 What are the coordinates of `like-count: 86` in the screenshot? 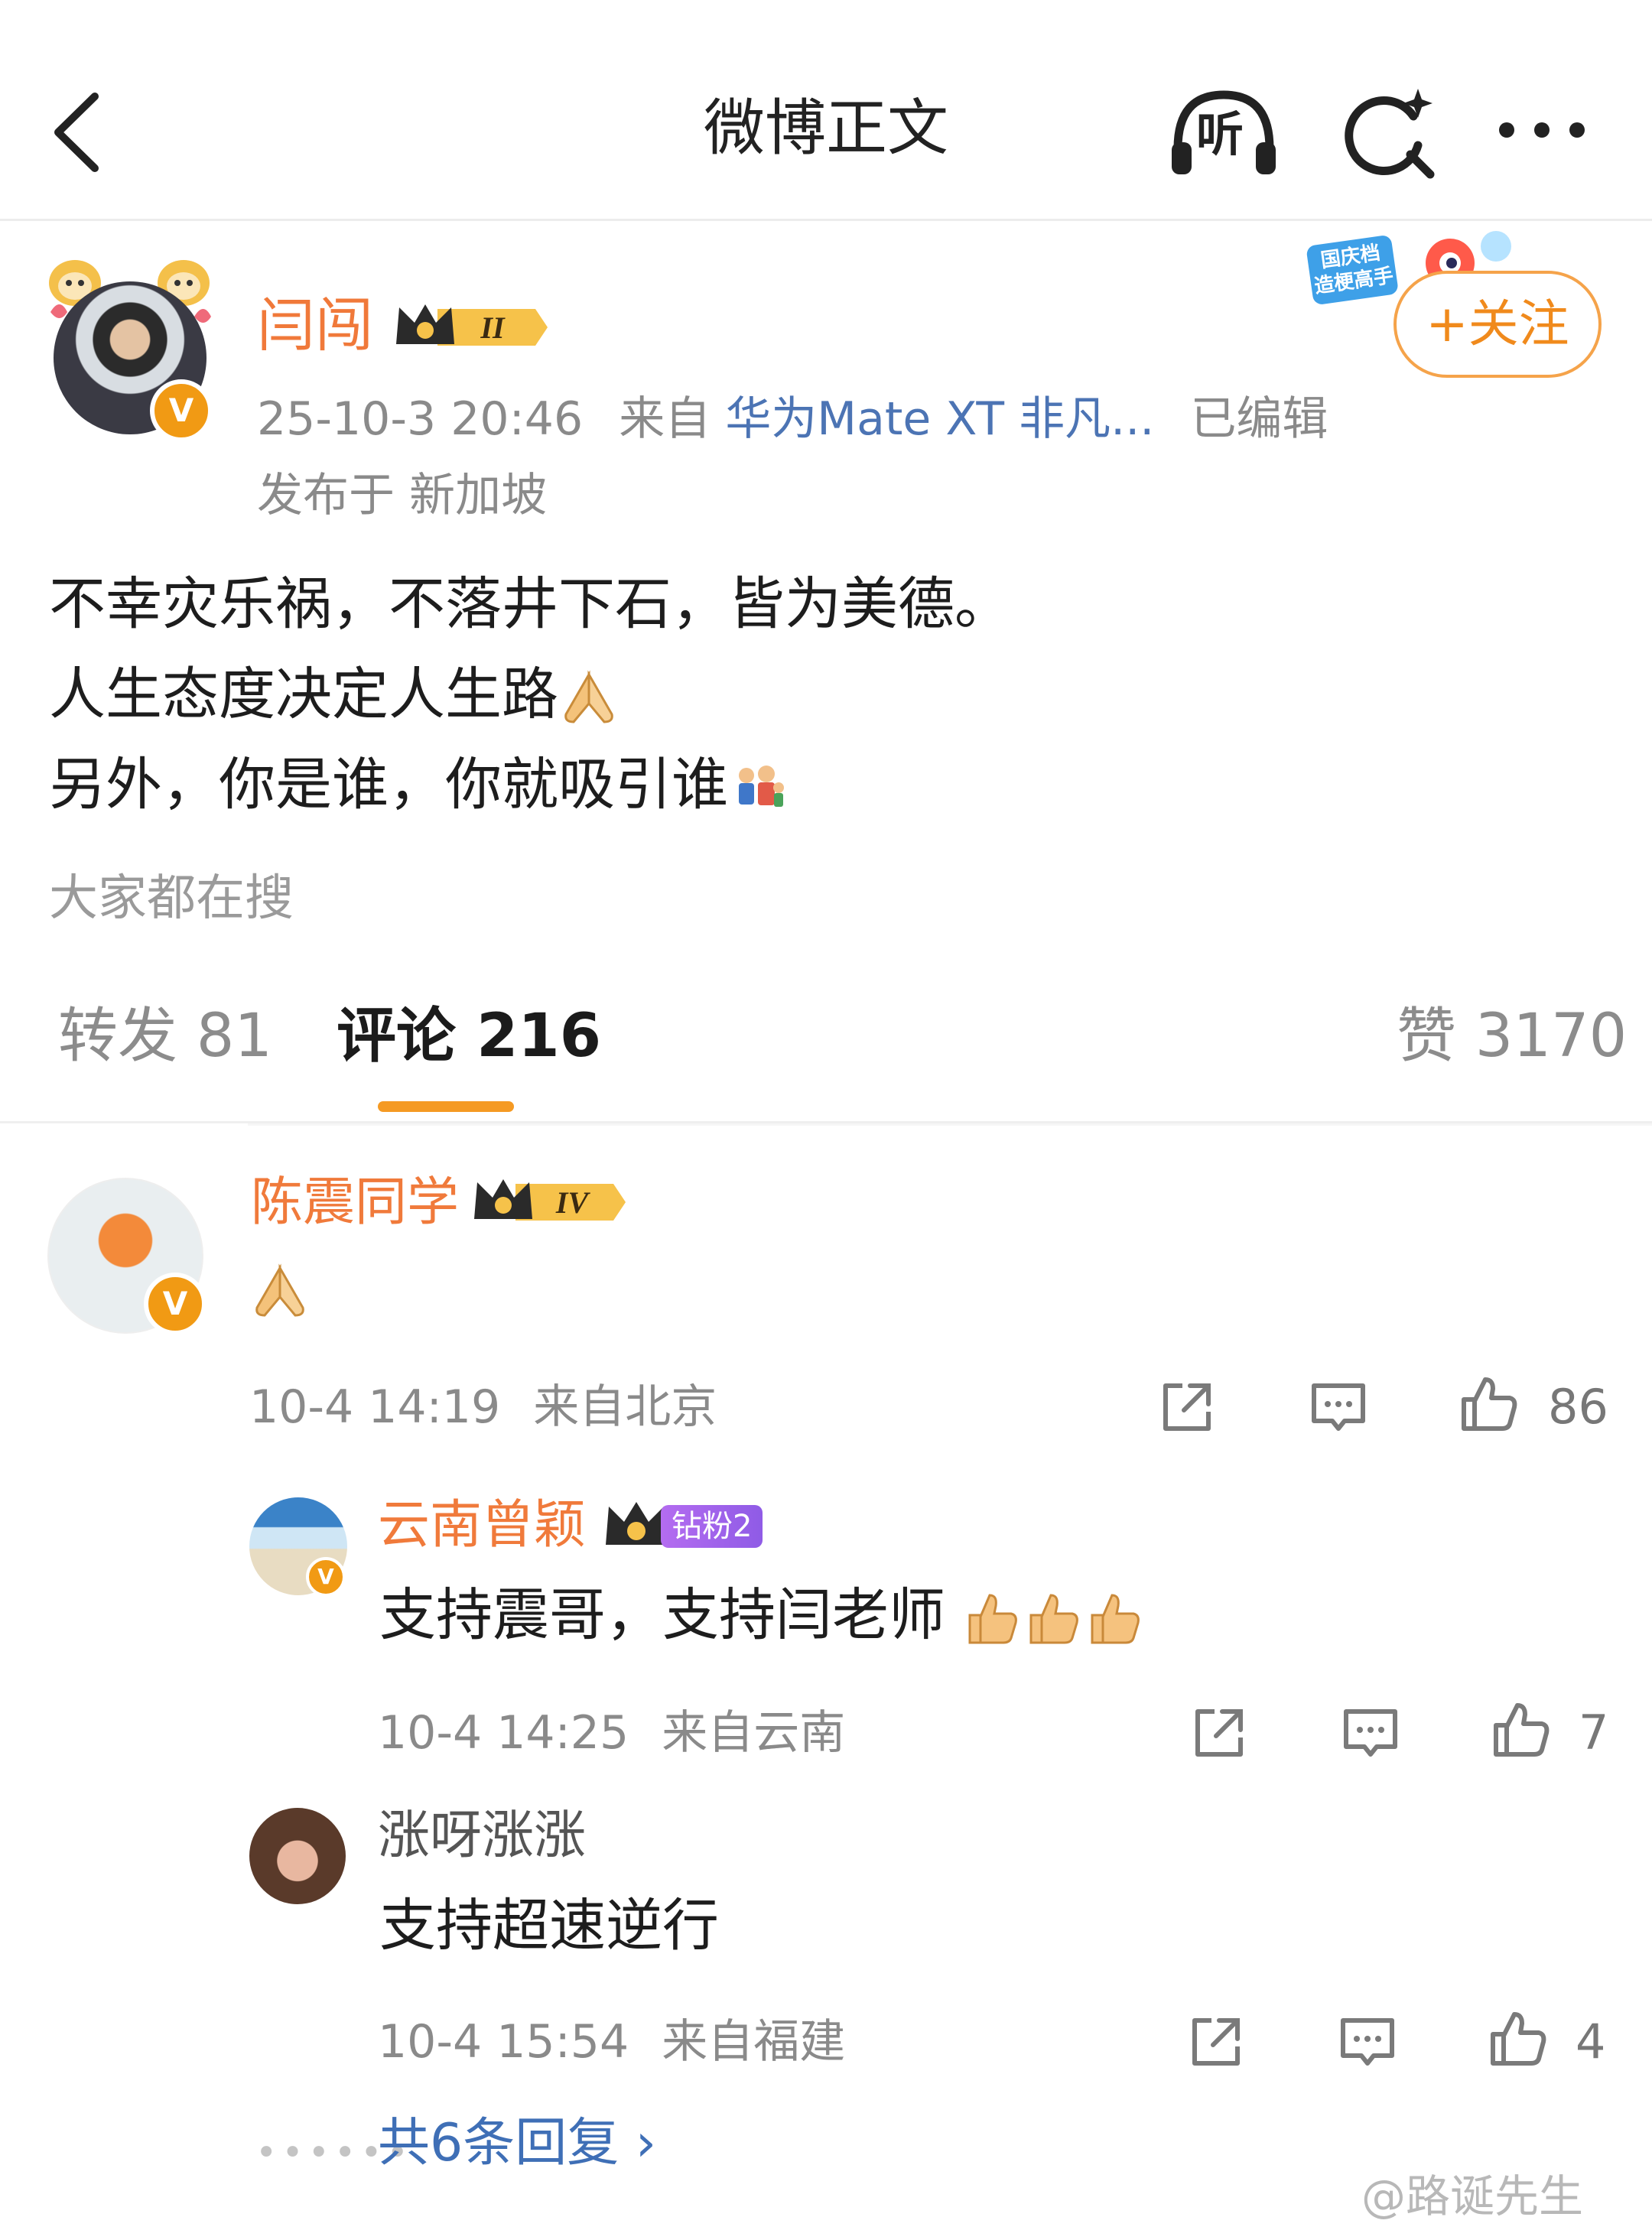 It's located at (1578, 1407).